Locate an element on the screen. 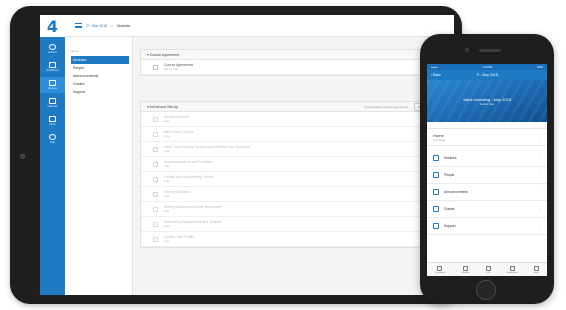  help-icon is located at coordinates (52, 137).